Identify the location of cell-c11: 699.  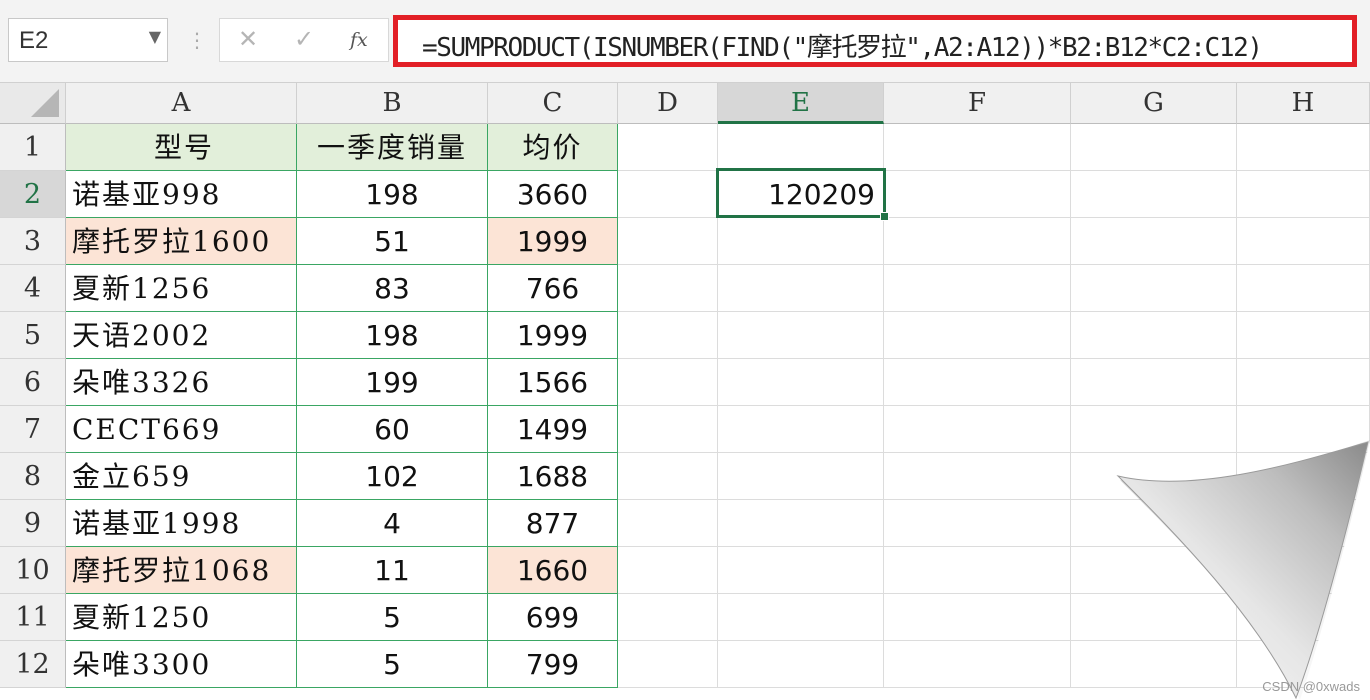
(553, 617).